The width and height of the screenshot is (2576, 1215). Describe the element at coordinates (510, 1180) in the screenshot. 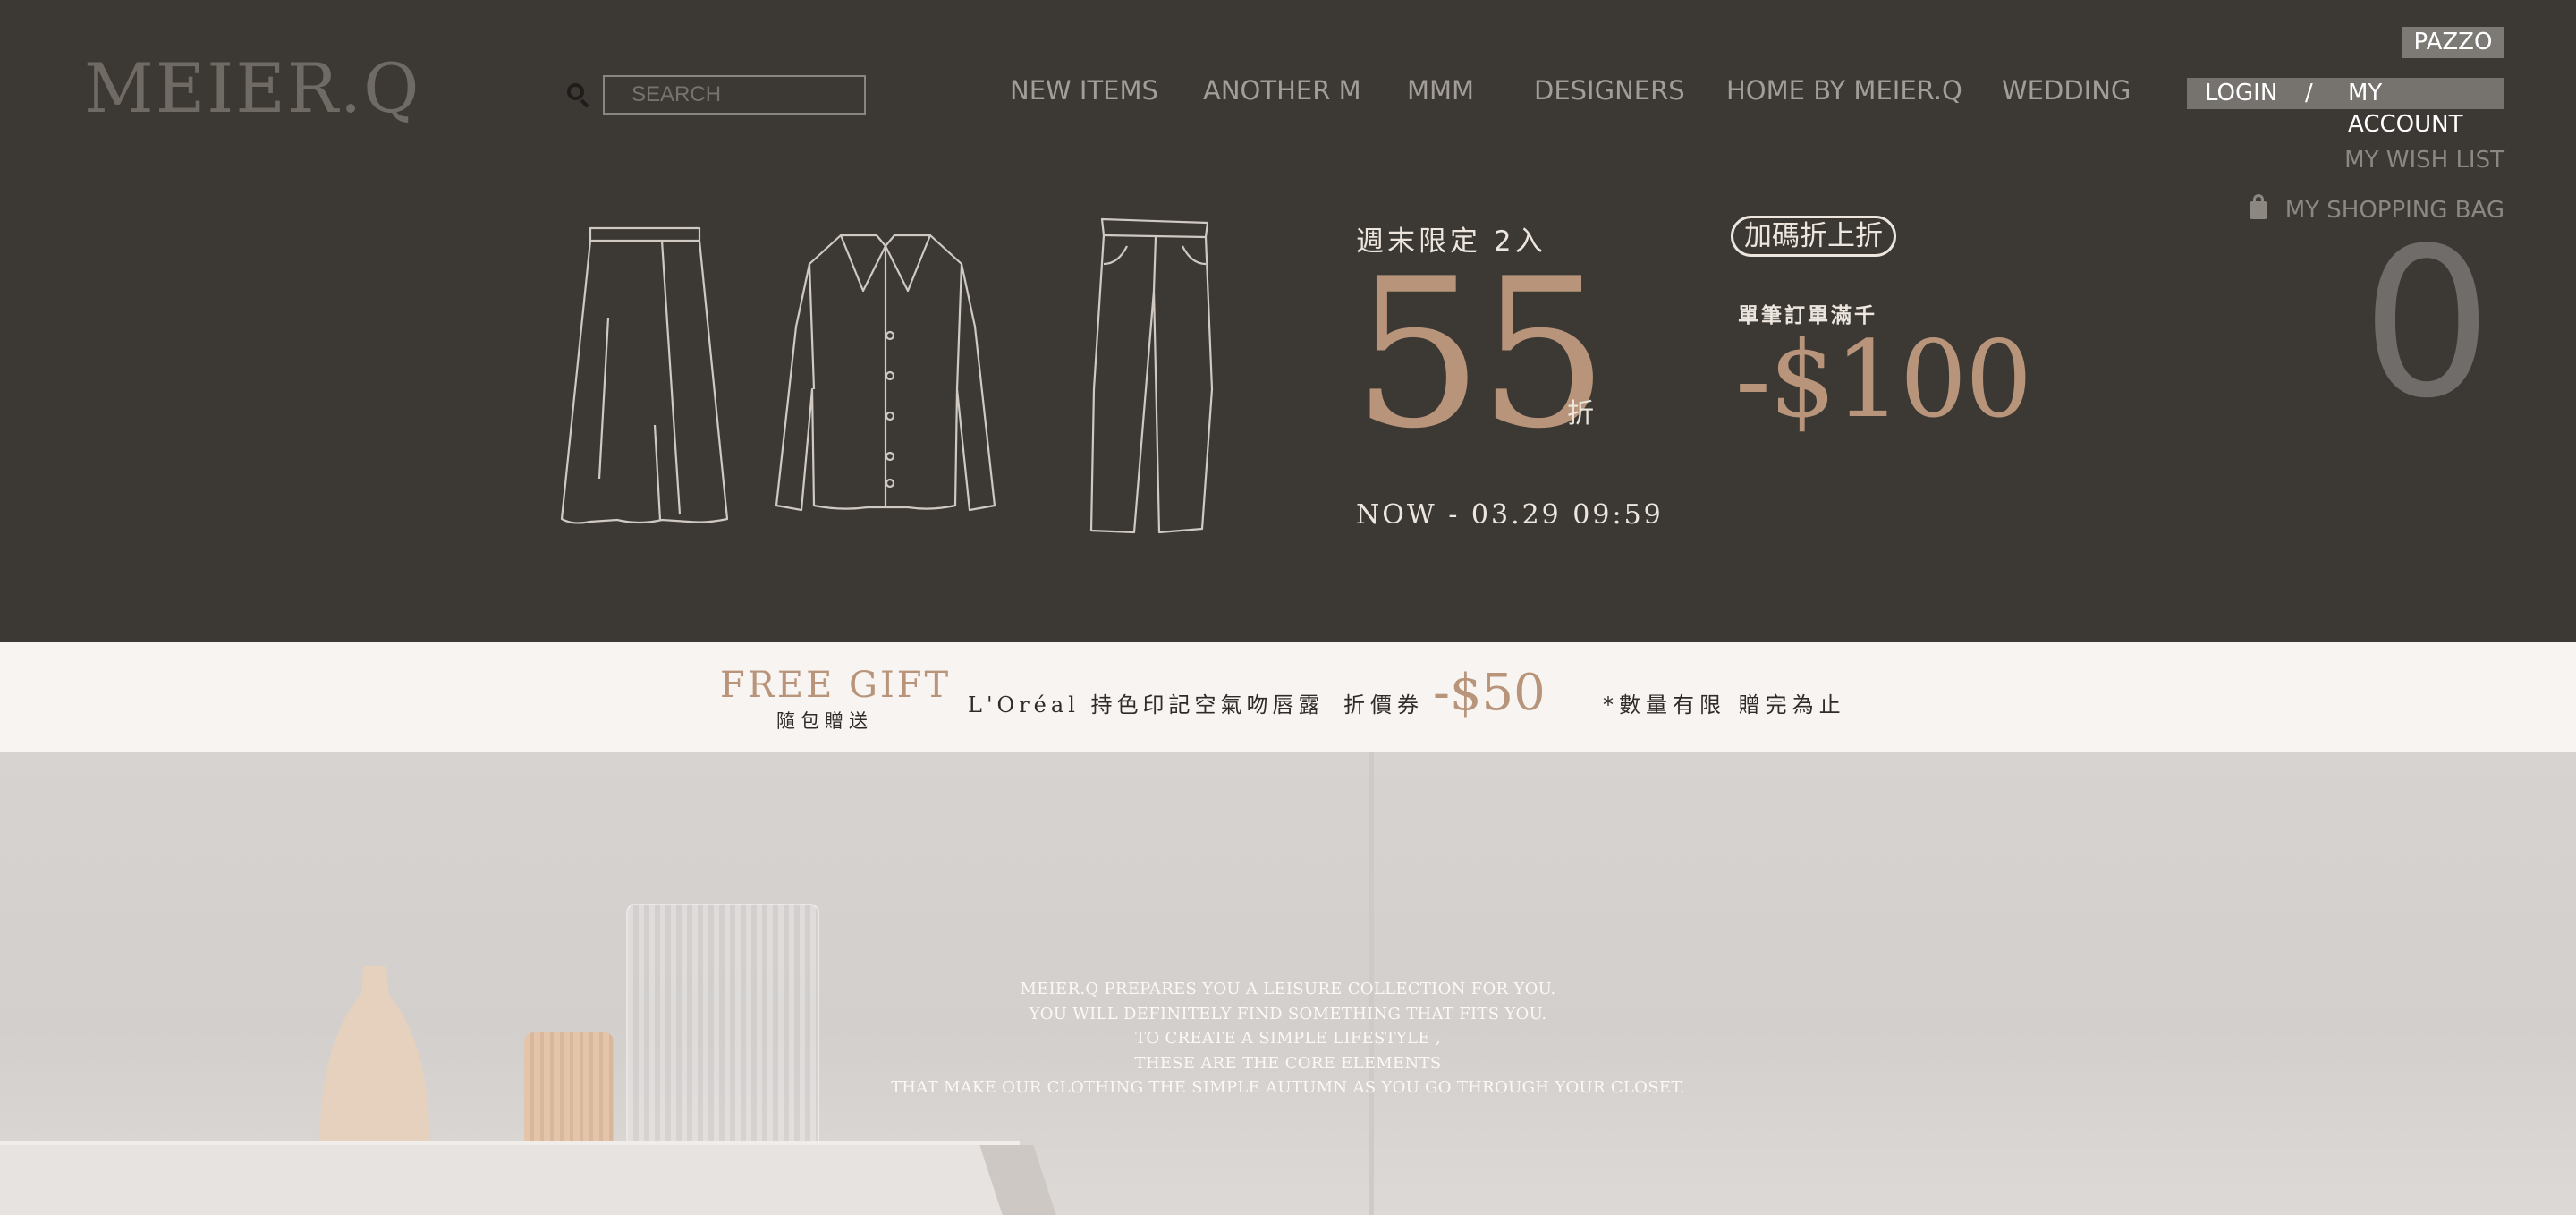

I see `shelf` at that location.